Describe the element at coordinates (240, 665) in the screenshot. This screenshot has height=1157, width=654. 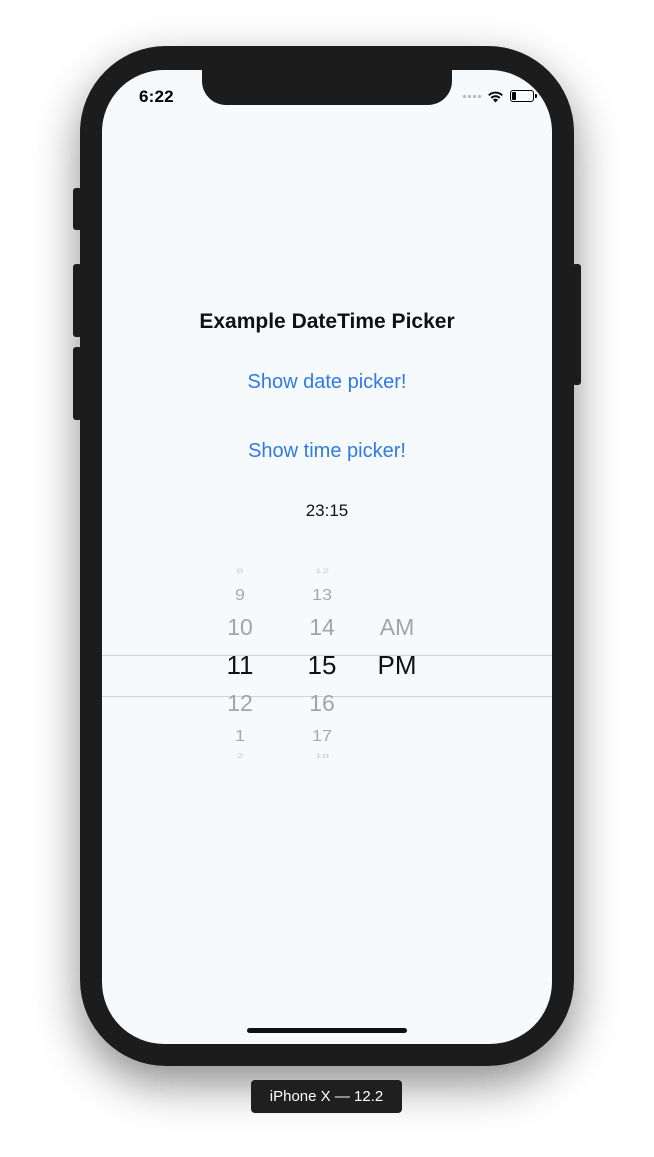
I see `hour-option: 11` at that location.